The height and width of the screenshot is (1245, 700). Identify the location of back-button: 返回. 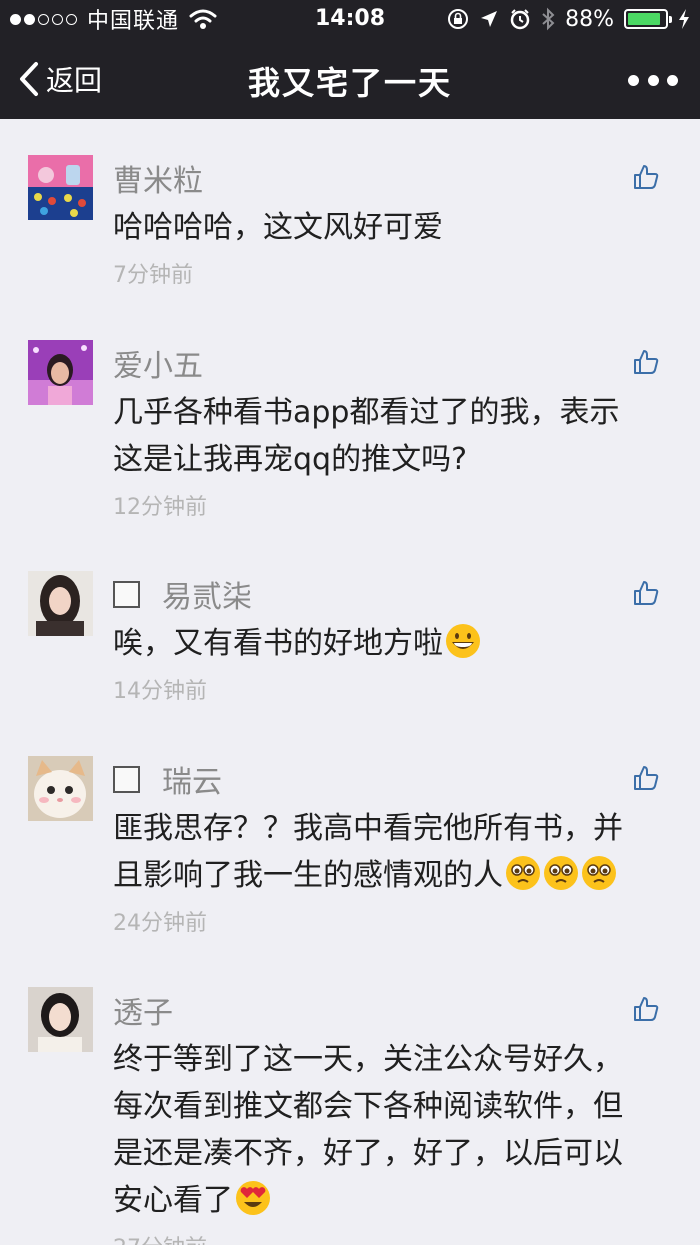
(60, 79).